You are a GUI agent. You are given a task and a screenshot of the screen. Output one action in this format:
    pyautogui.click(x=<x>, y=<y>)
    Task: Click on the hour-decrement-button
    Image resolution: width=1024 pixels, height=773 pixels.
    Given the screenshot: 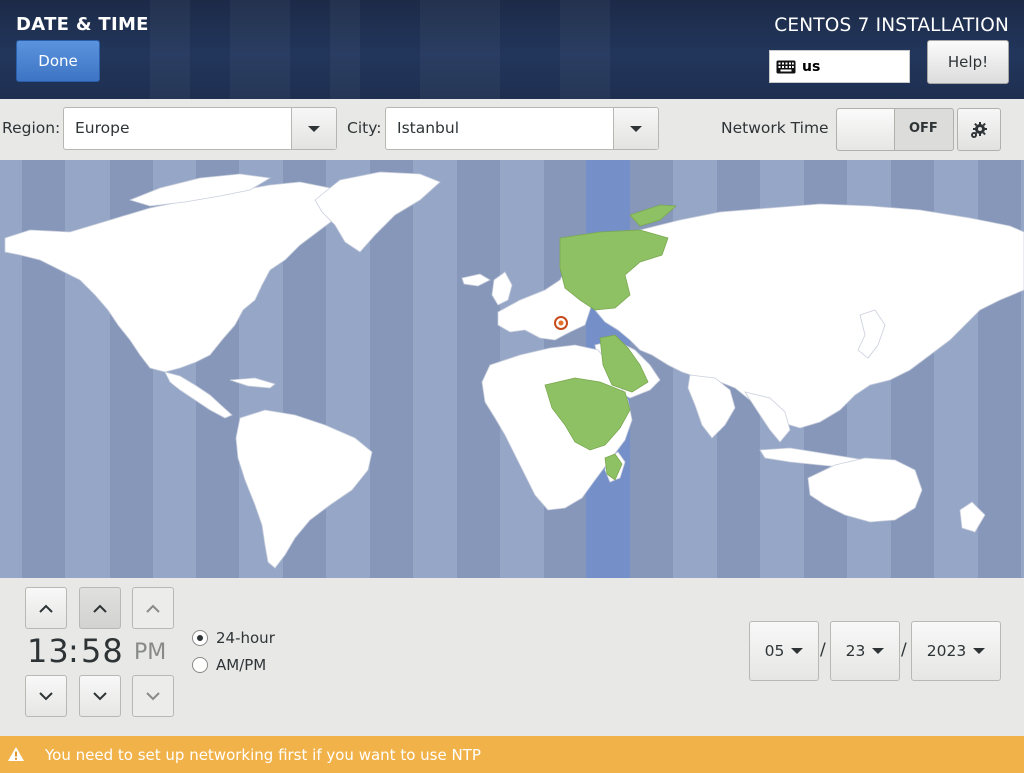 What is the action you would take?
    pyautogui.click(x=46, y=696)
    